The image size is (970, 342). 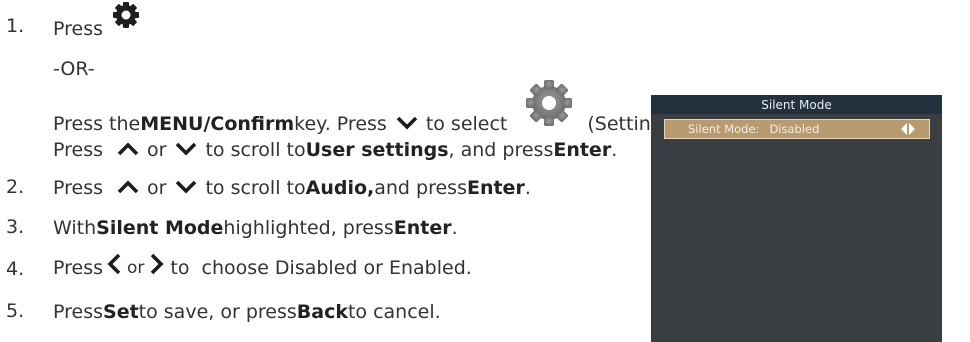 I want to click on step-4-line: Press or to choose Disabled or Enabled., so click(x=262, y=266).